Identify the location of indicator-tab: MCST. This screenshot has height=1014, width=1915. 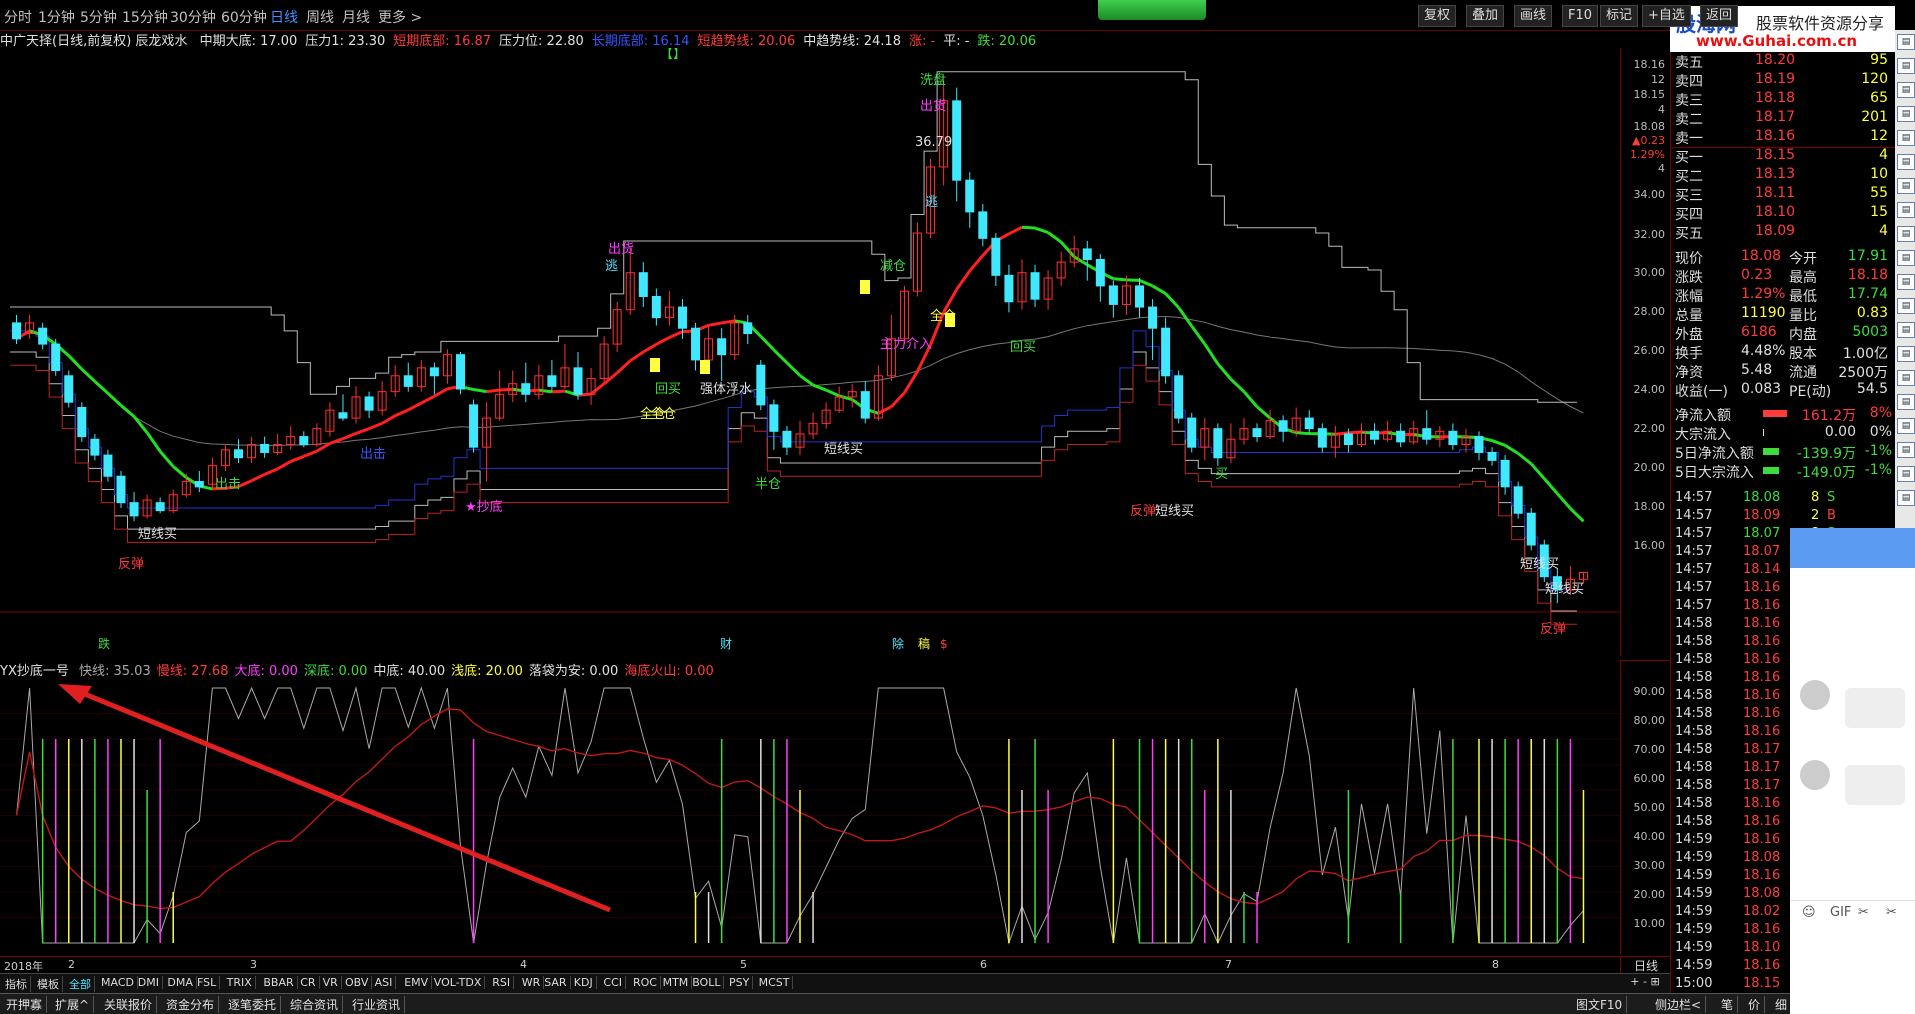
(775, 982).